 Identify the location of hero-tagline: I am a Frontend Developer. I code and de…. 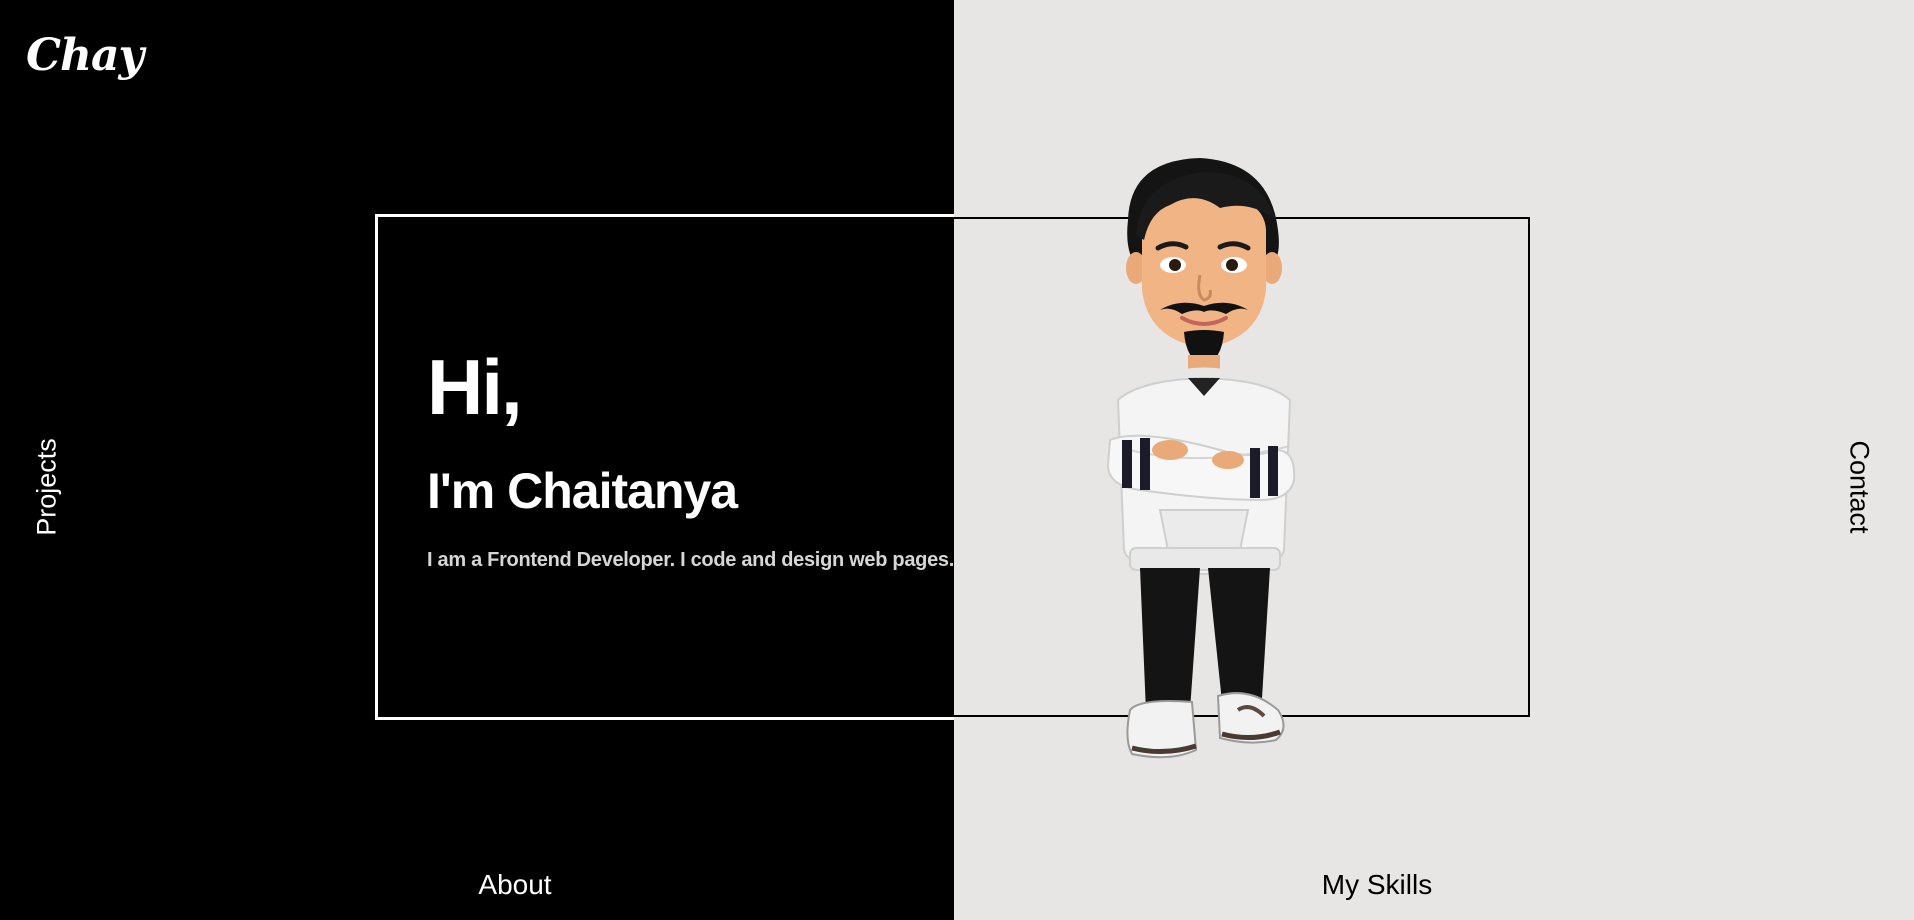
(690, 560).